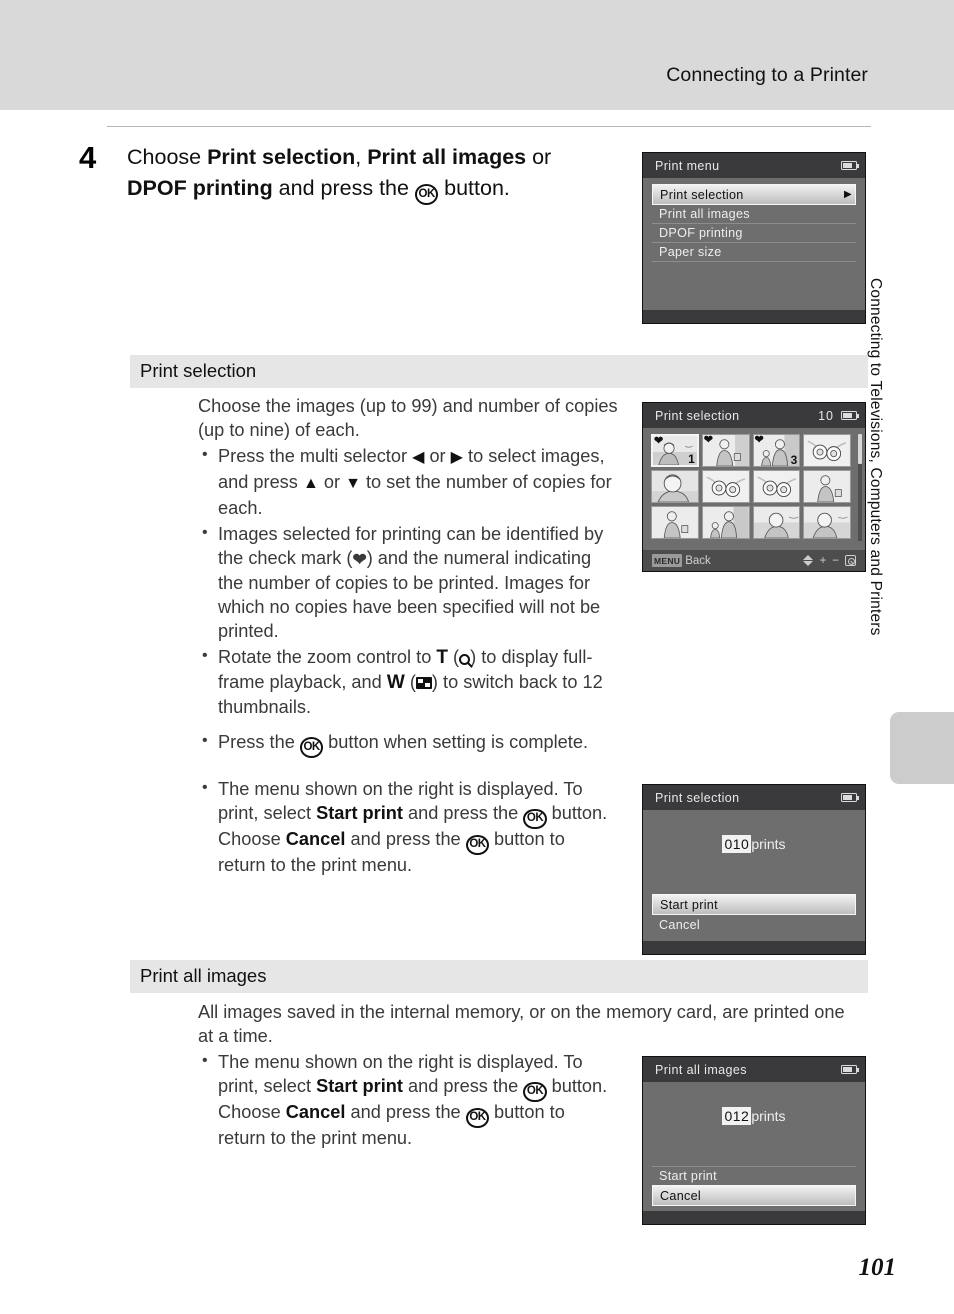 The height and width of the screenshot is (1314, 954). What do you see at coordinates (667, 560) in the screenshot?
I see `menu-badge-icon: MENU` at bounding box center [667, 560].